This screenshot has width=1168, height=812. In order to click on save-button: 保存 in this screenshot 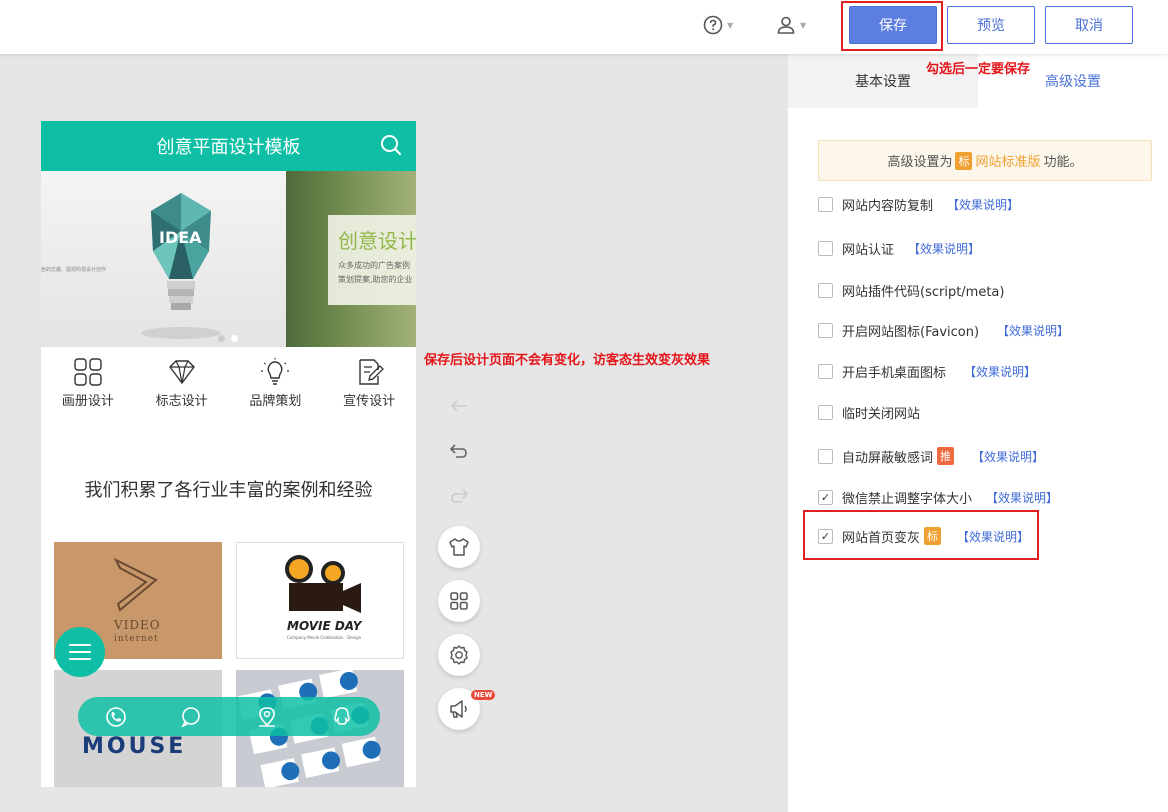, I will do `click(893, 25)`.